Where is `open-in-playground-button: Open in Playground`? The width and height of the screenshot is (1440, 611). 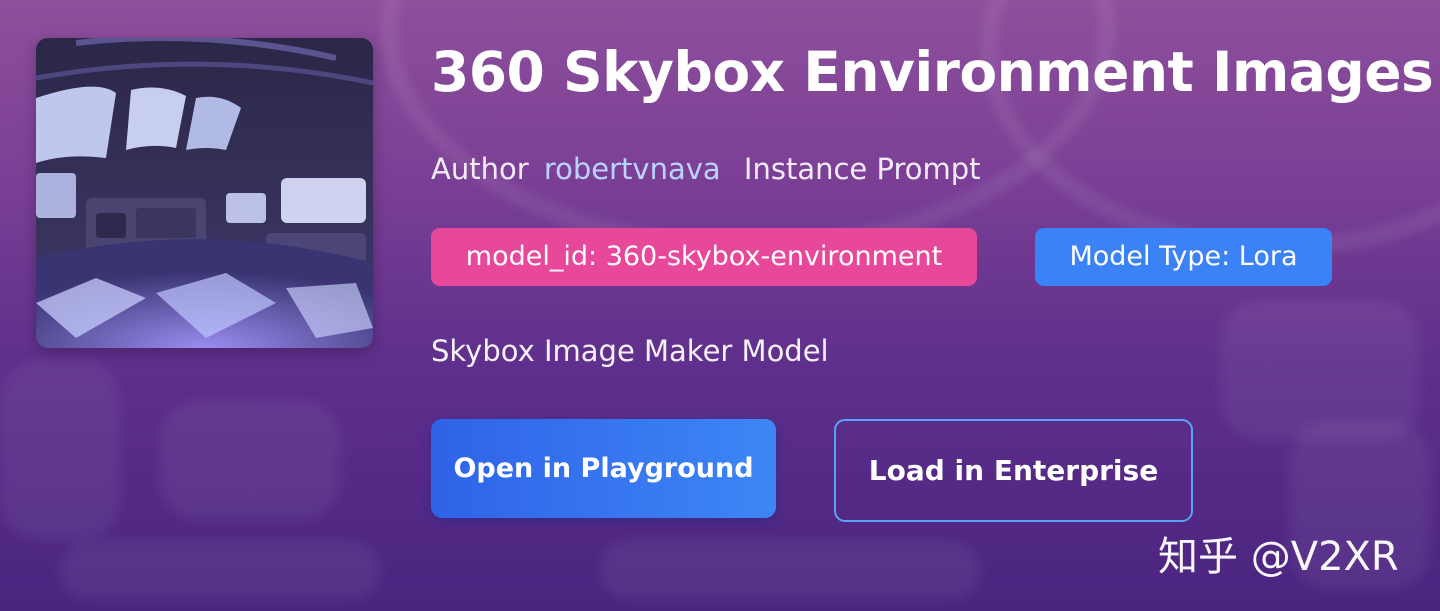
open-in-playground-button: Open in Playground is located at coordinates (603, 468).